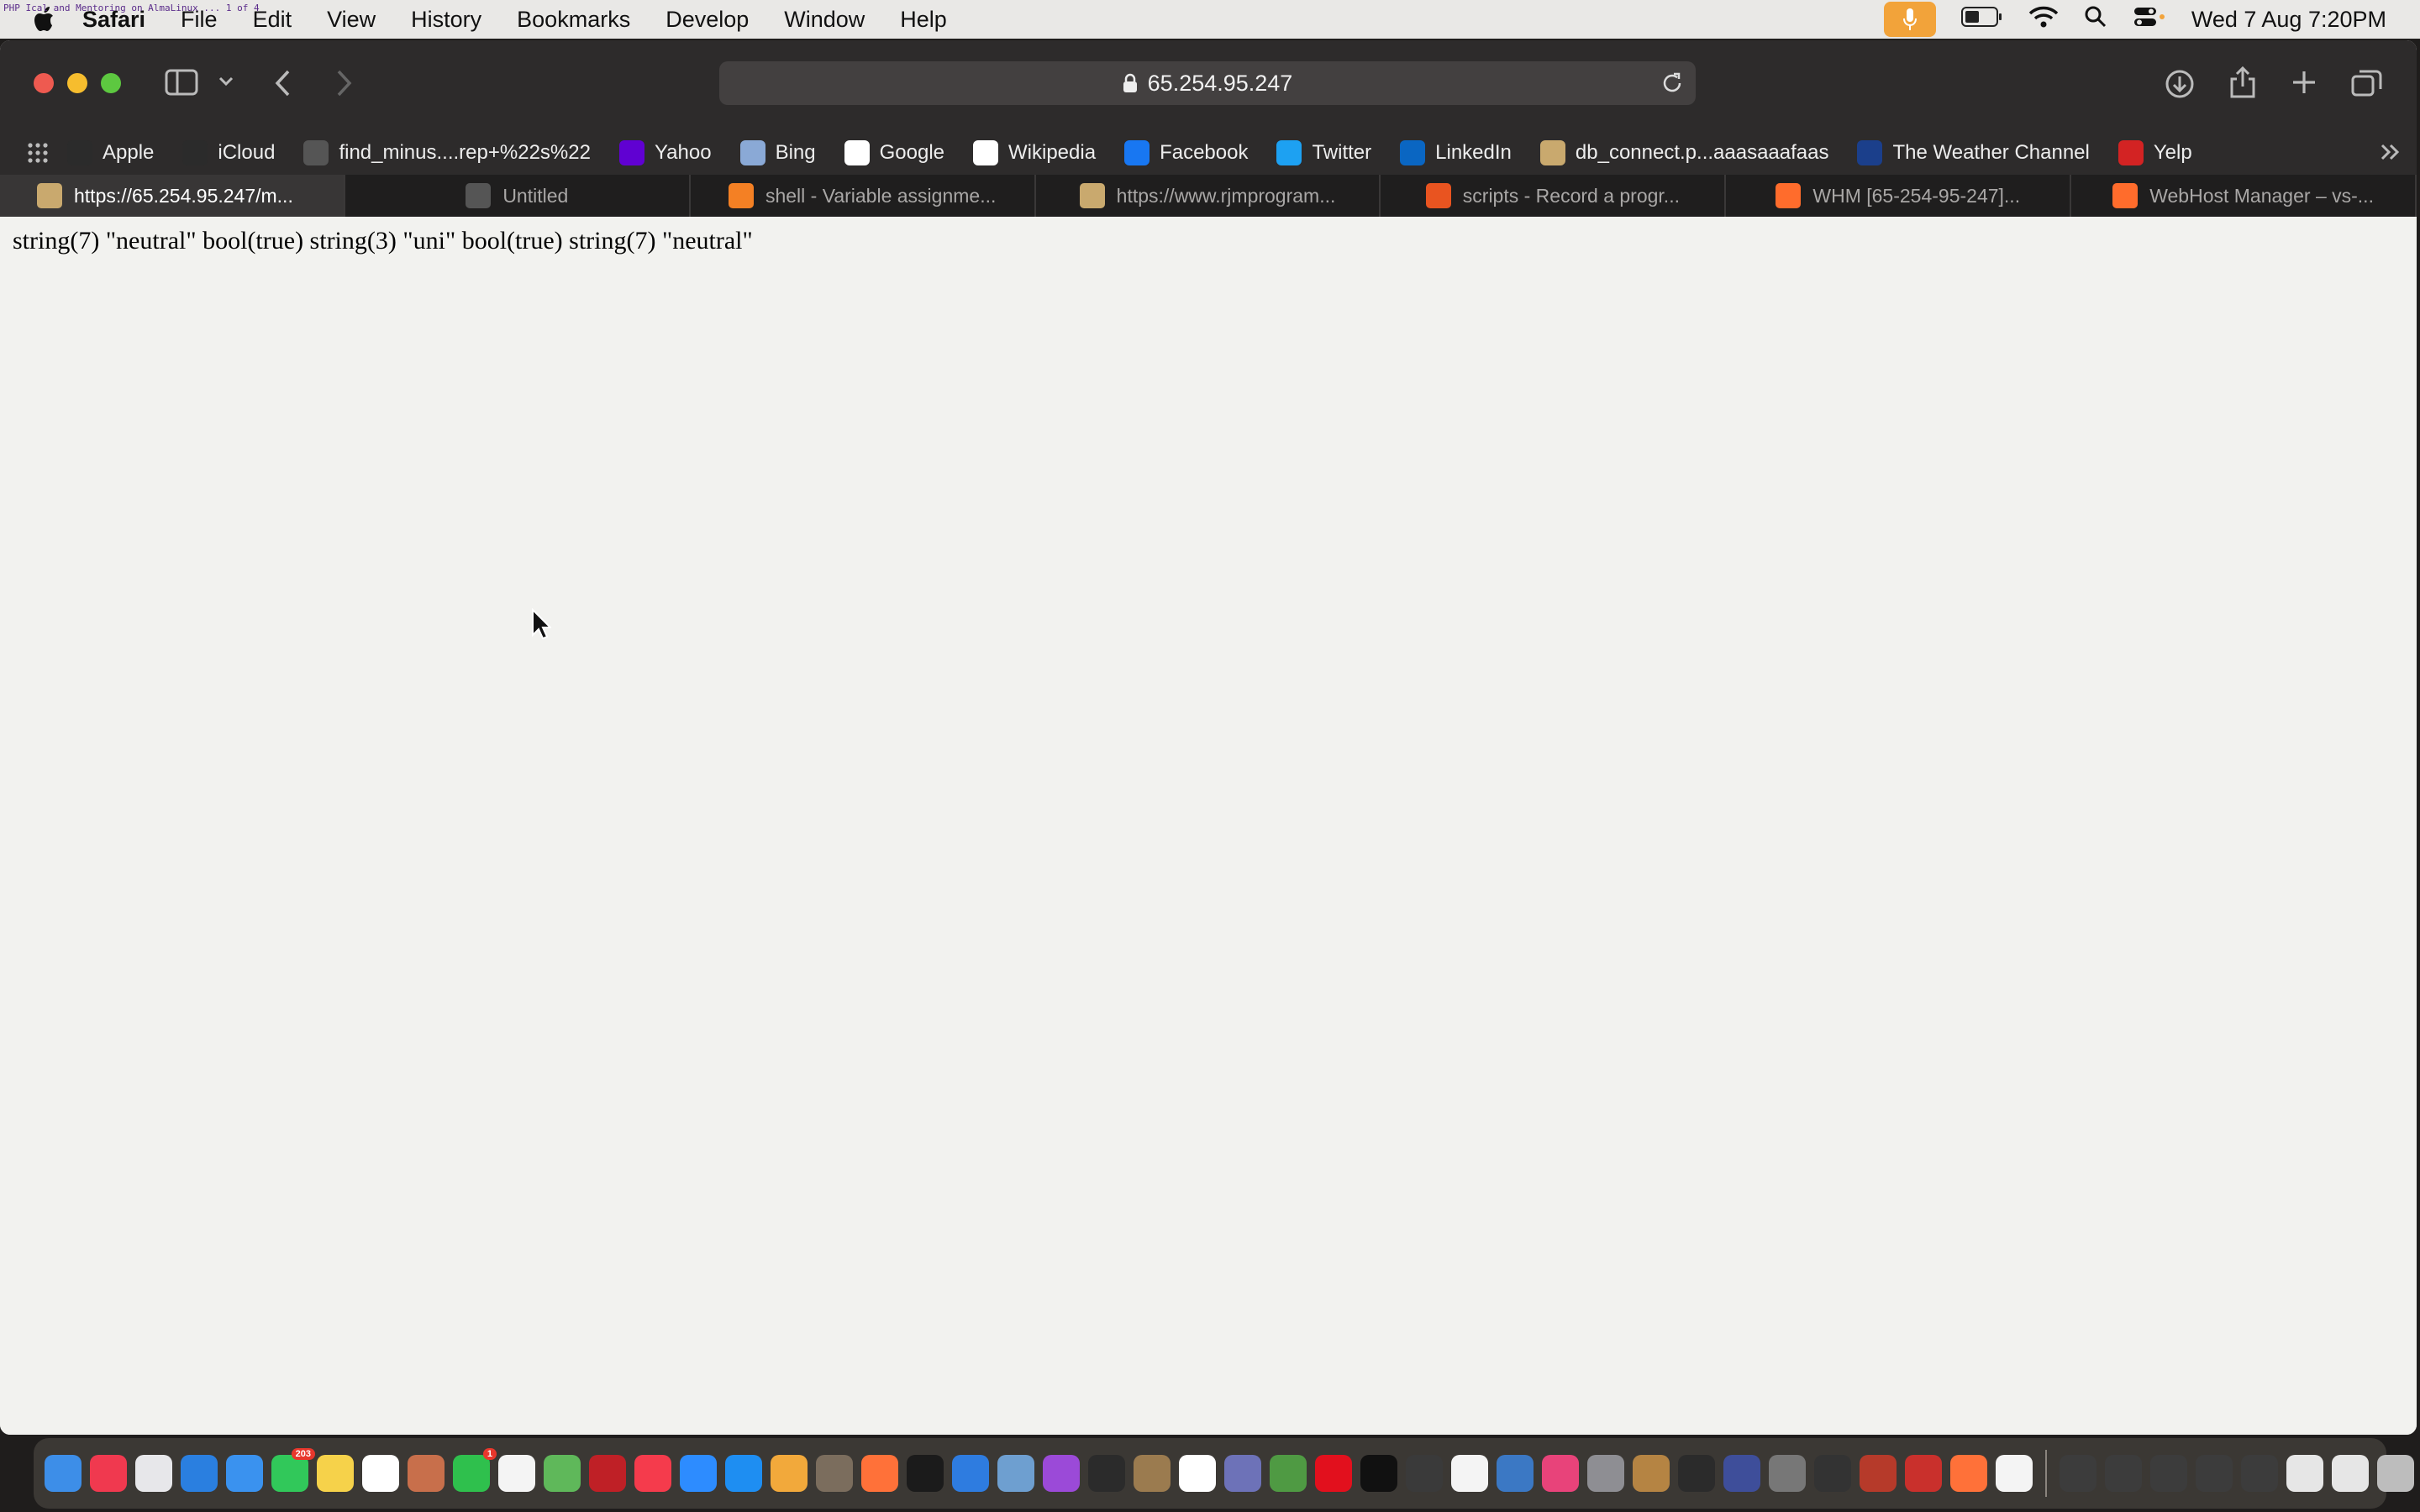 This screenshot has height=1512, width=2420. What do you see at coordinates (381, 1473) in the screenshot?
I see `freeform-icon` at bounding box center [381, 1473].